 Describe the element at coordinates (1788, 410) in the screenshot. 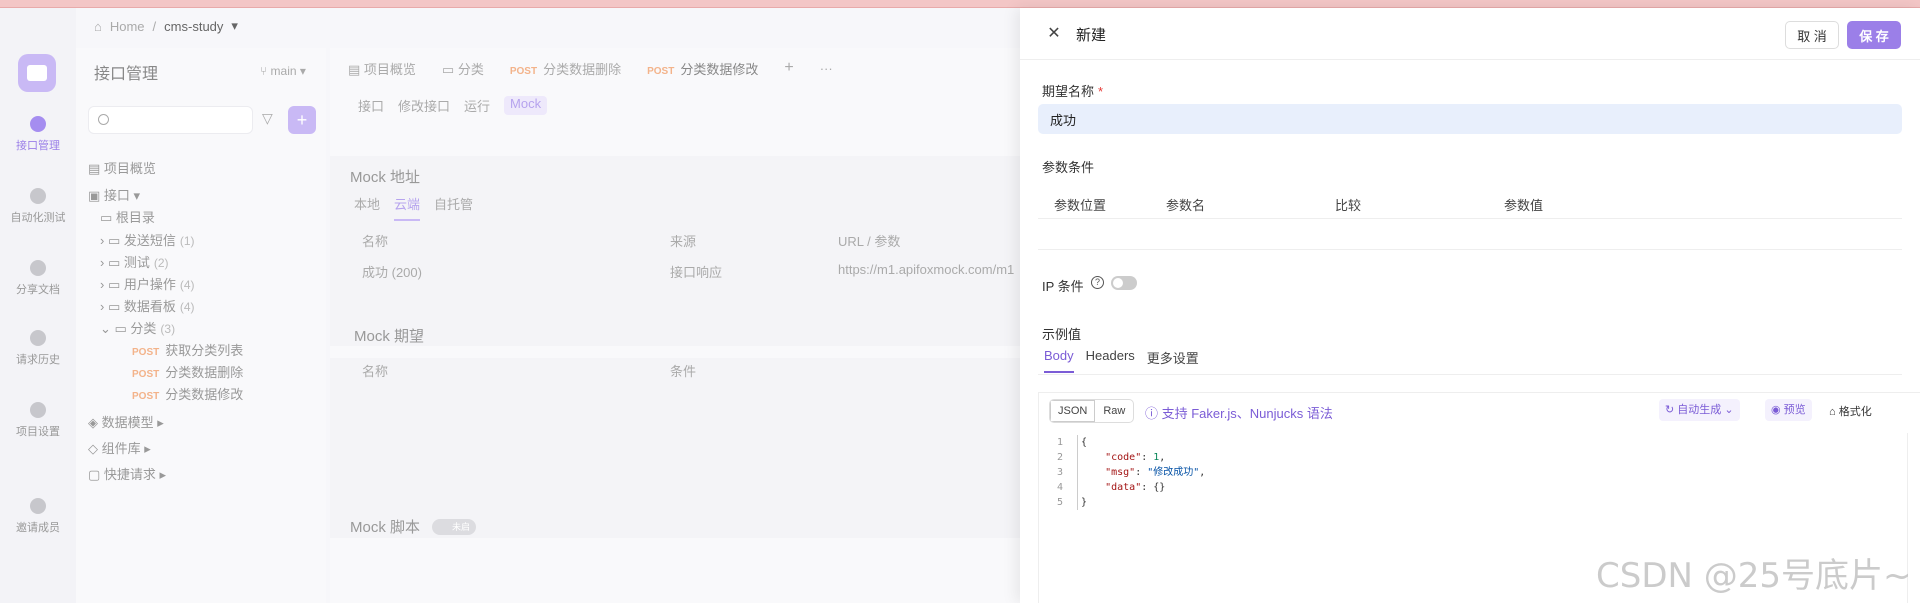

I see `preview-button: ◉ 预览` at that location.